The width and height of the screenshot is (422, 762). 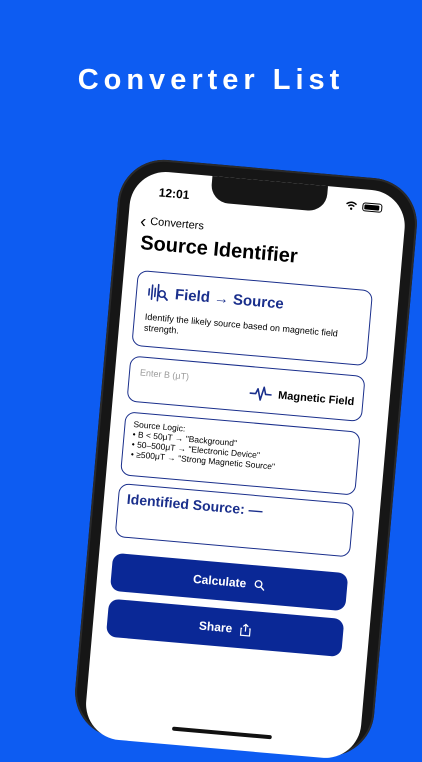 I want to click on identified-source-label: Identified Source: —, so click(x=195, y=504).